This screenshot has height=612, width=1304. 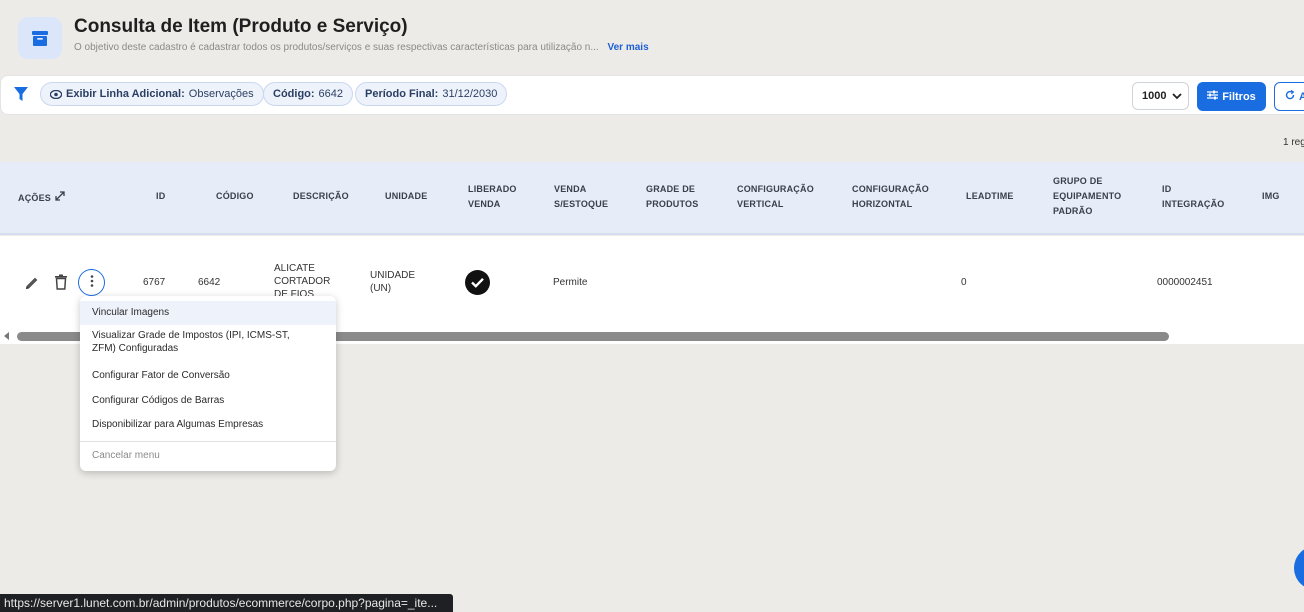 I want to click on header-configuracao-horizontal: CONFIGURAÇÃO HORIZONTAL, so click(x=890, y=197).